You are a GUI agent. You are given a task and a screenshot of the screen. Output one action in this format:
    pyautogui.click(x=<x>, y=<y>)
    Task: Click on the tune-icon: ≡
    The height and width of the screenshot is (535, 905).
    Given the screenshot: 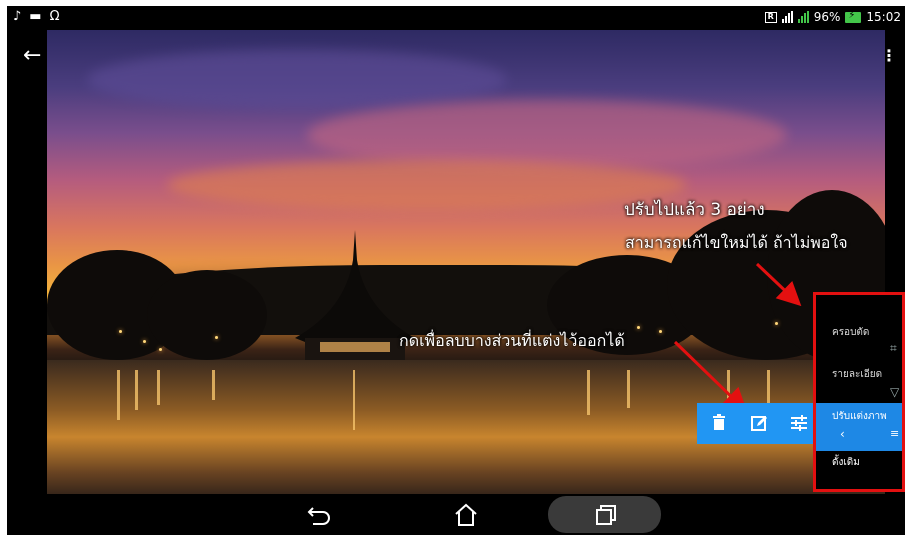 What is the action you would take?
    pyautogui.click(x=895, y=433)
    